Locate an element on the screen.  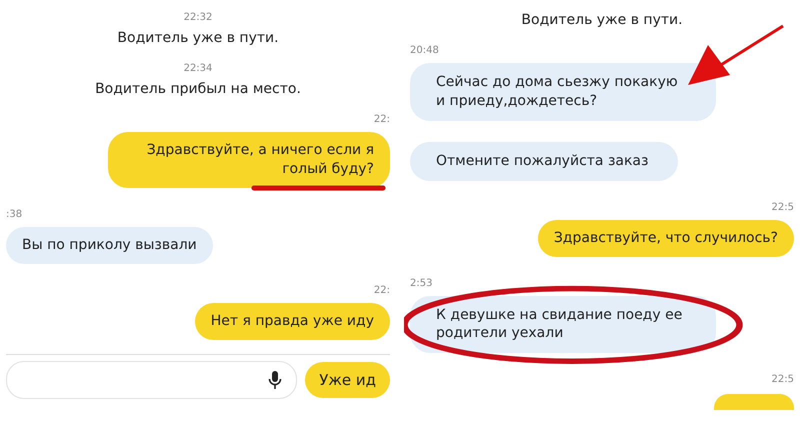
message-time: :38 is located at coordinates (14, 214).